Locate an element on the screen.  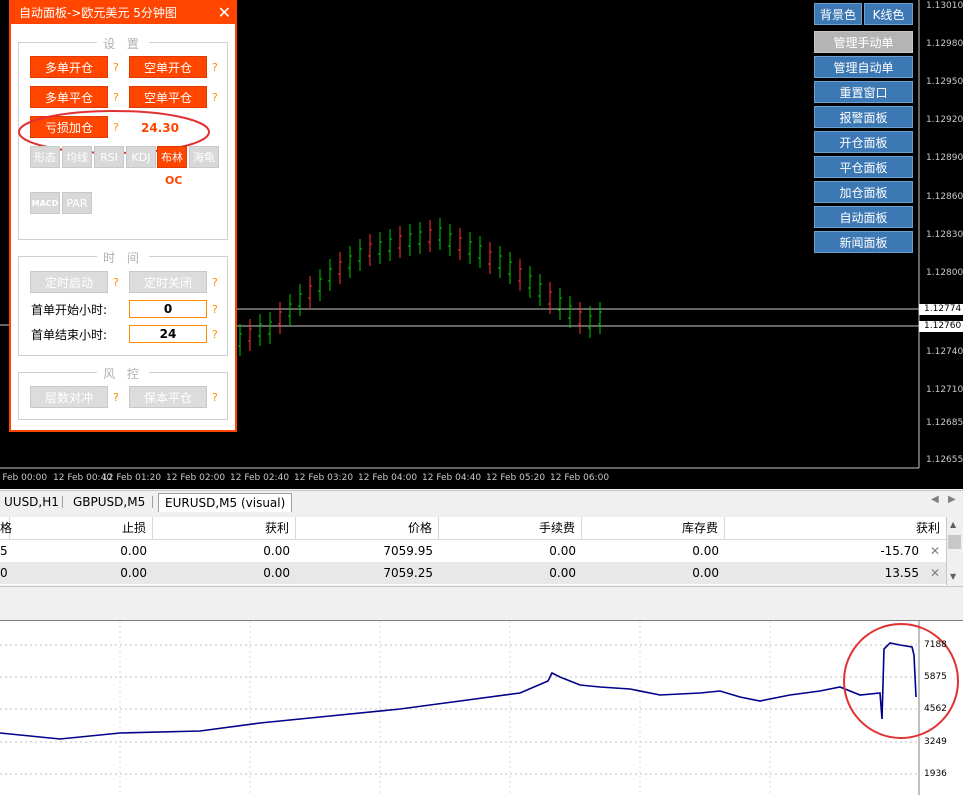
price-axis-label: 1.12710 is located at coordinates (944, 390).